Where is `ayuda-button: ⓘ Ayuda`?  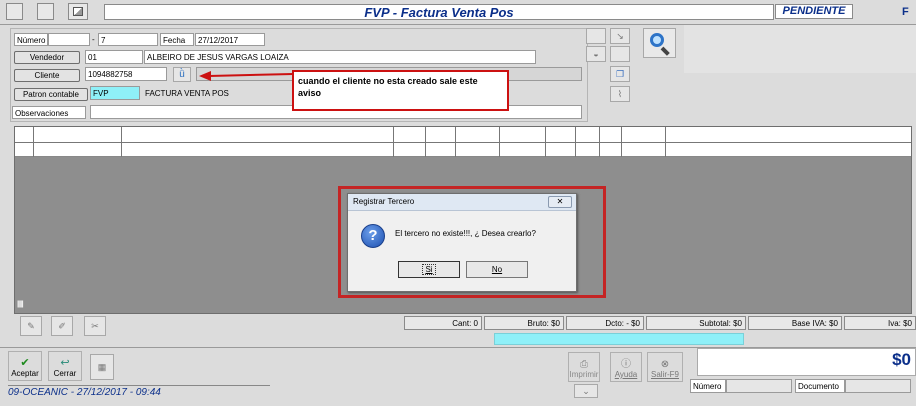 ayuda-button: ⓘ Ayuda is located at coordinates (626, 367).